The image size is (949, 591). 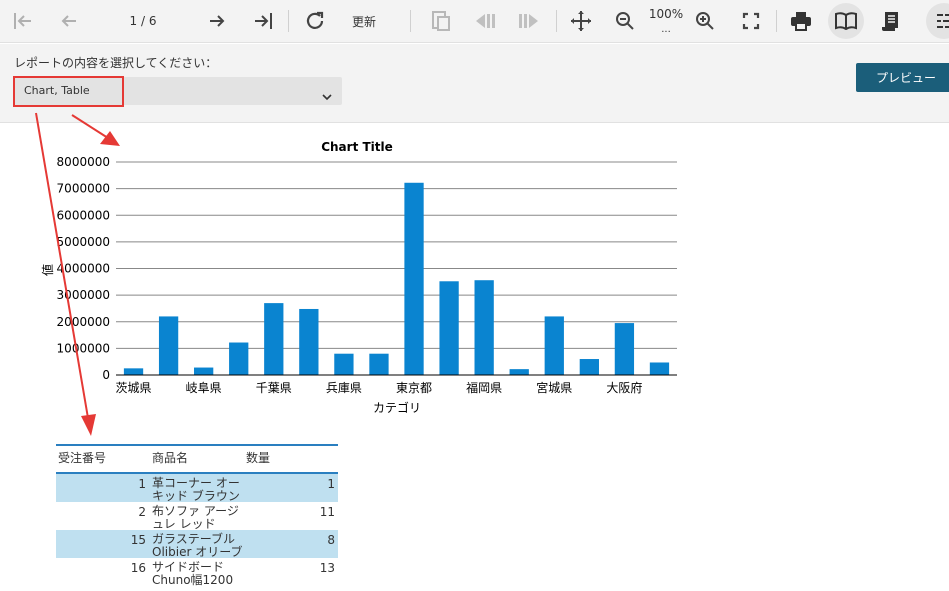 I want to click on header-quantity: 数量, so click(x=258, y=458).